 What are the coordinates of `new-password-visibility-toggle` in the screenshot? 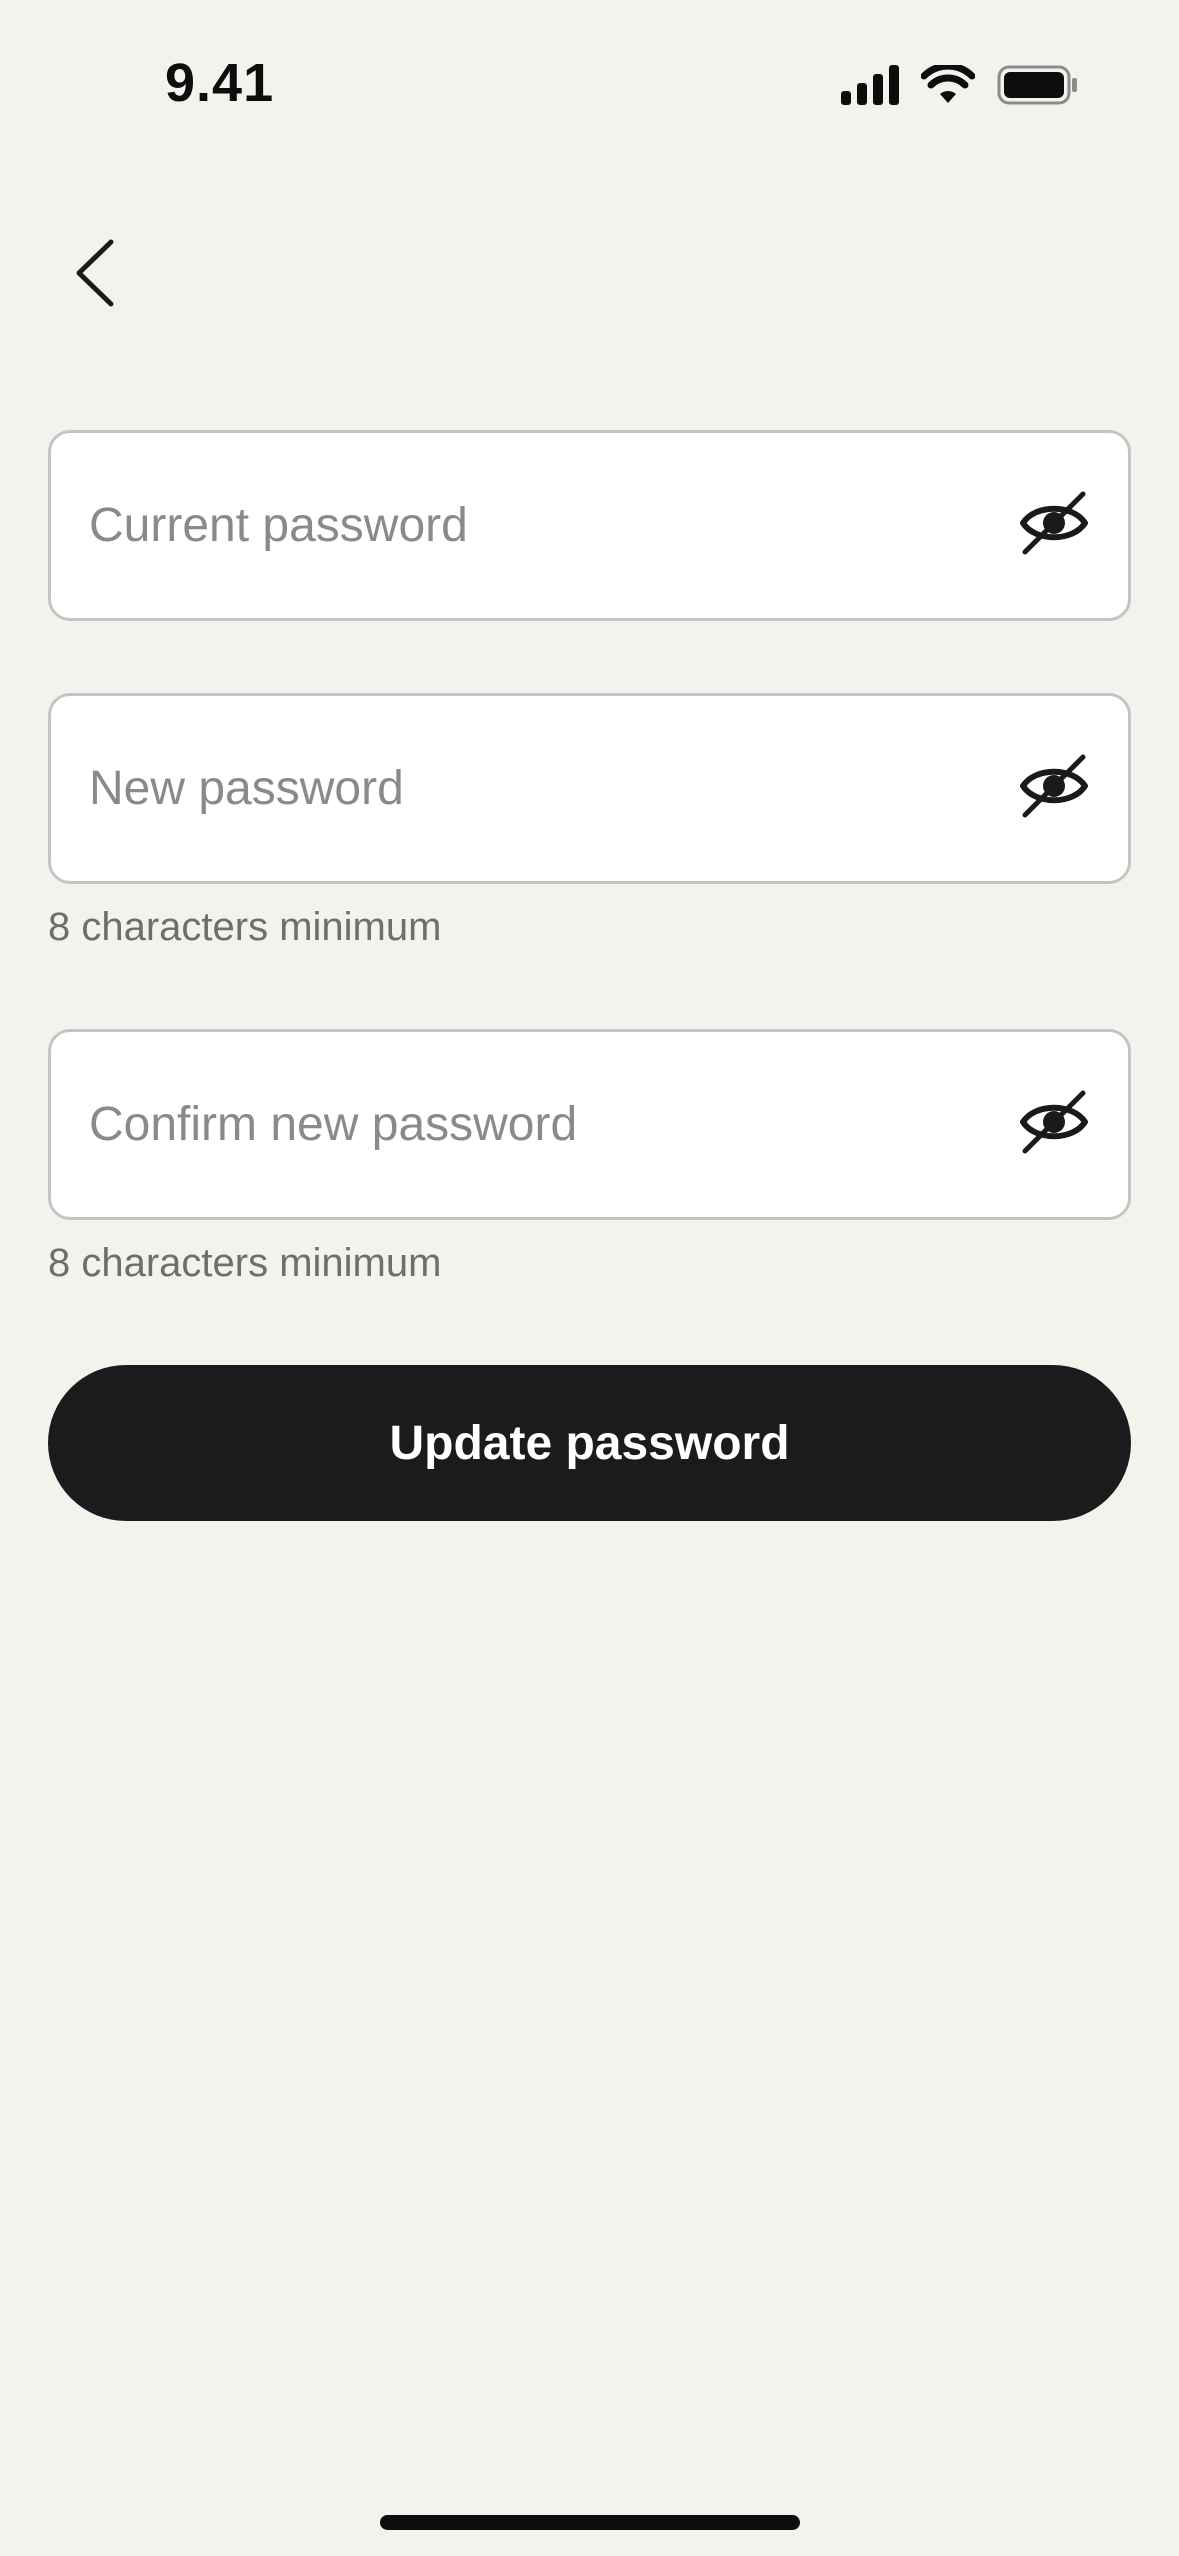 It's located at (1054, 789).